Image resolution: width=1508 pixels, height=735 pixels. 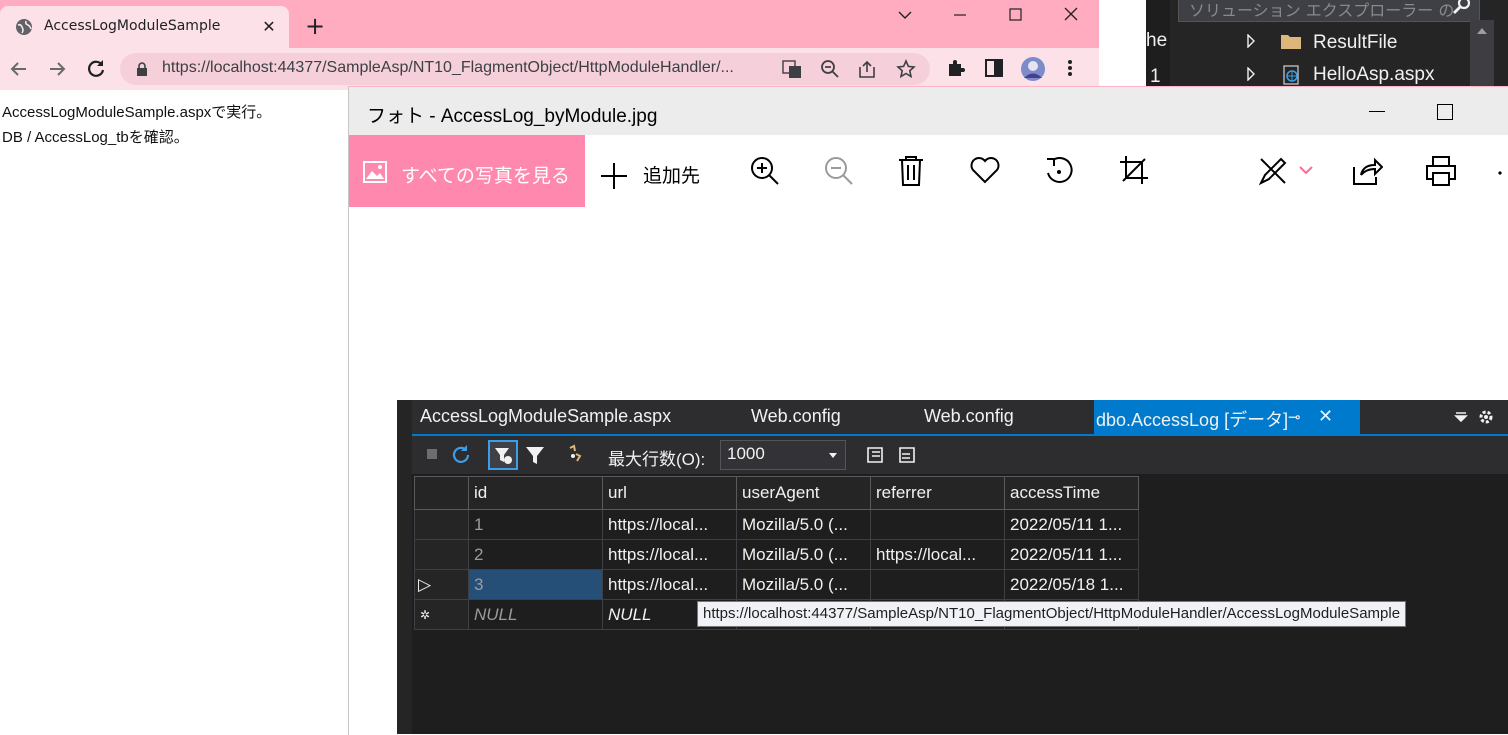 What do you see at coordinates (1441, 171) in the screenshot?
I see `print-icon` at bounding box center [1441, 171].